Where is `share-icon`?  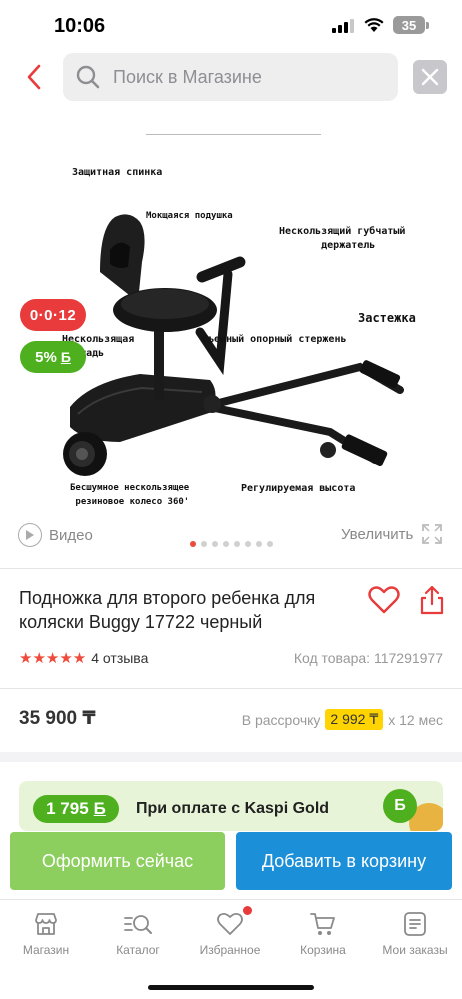
share-icon is located at coordinates (432, 600).